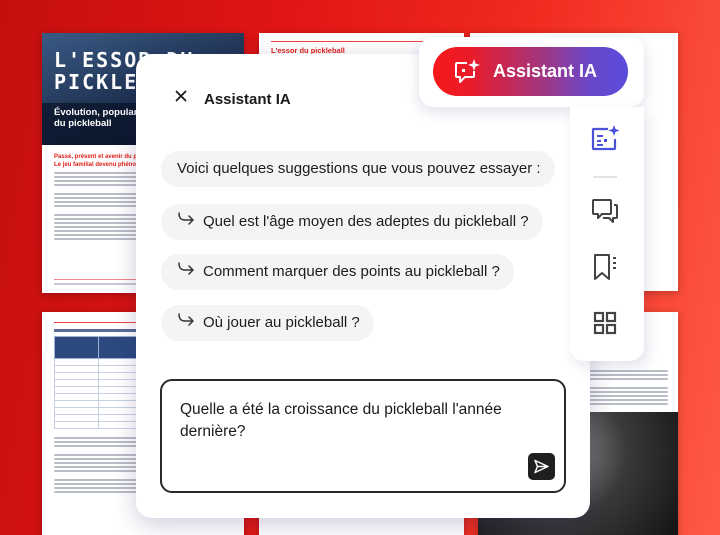 This screenshot has height=535, width=720. I want to click on panel-title: Assistant IA, so click(247, 99).